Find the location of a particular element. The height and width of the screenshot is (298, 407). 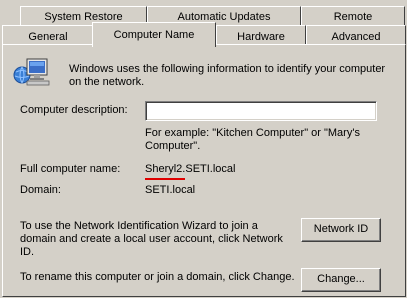

network-id-button-label: Network ID is located at coordinates (341, 229).